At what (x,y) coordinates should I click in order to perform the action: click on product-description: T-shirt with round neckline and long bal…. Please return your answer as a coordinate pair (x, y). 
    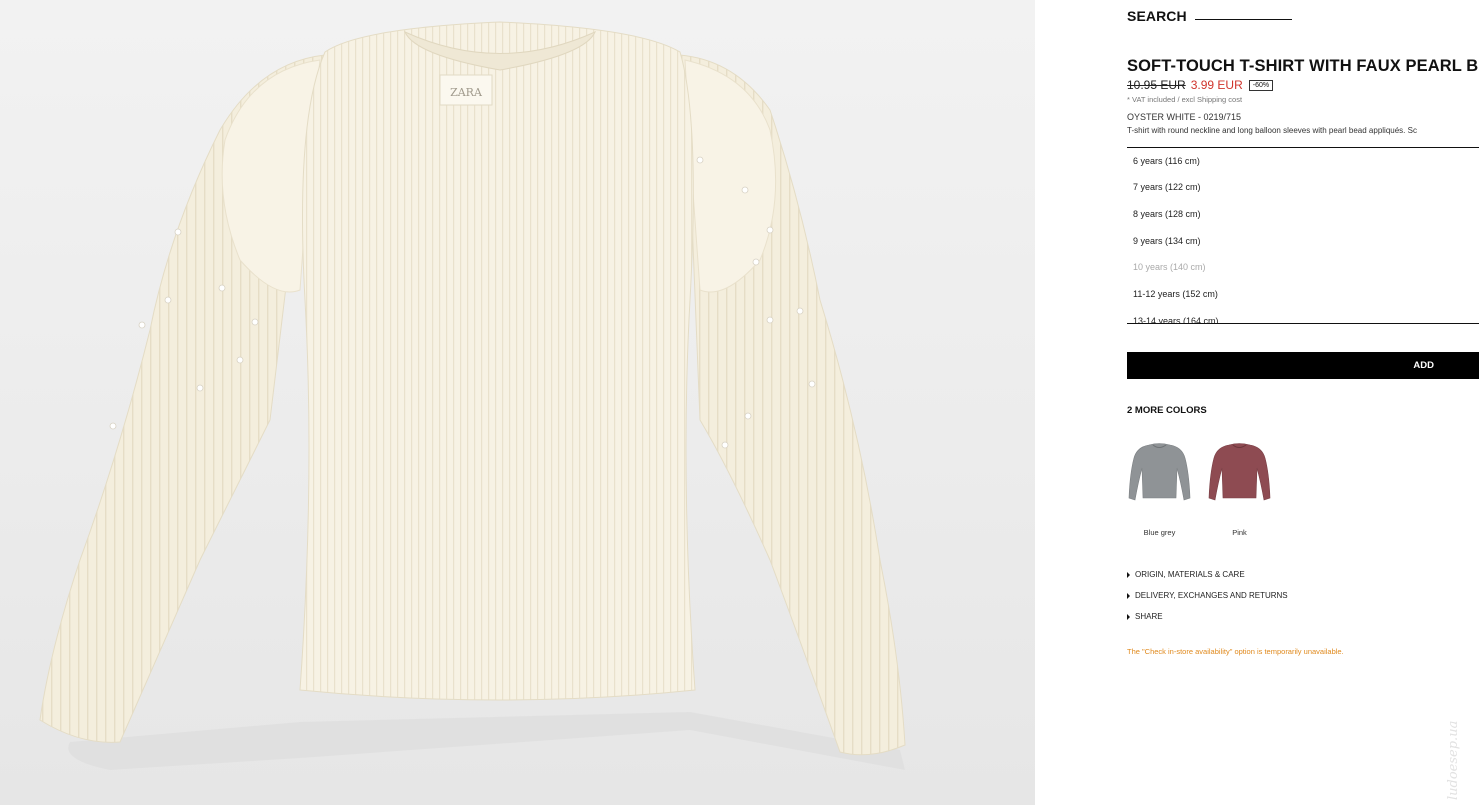
    Looking at the image, I should click on (1272, 130).